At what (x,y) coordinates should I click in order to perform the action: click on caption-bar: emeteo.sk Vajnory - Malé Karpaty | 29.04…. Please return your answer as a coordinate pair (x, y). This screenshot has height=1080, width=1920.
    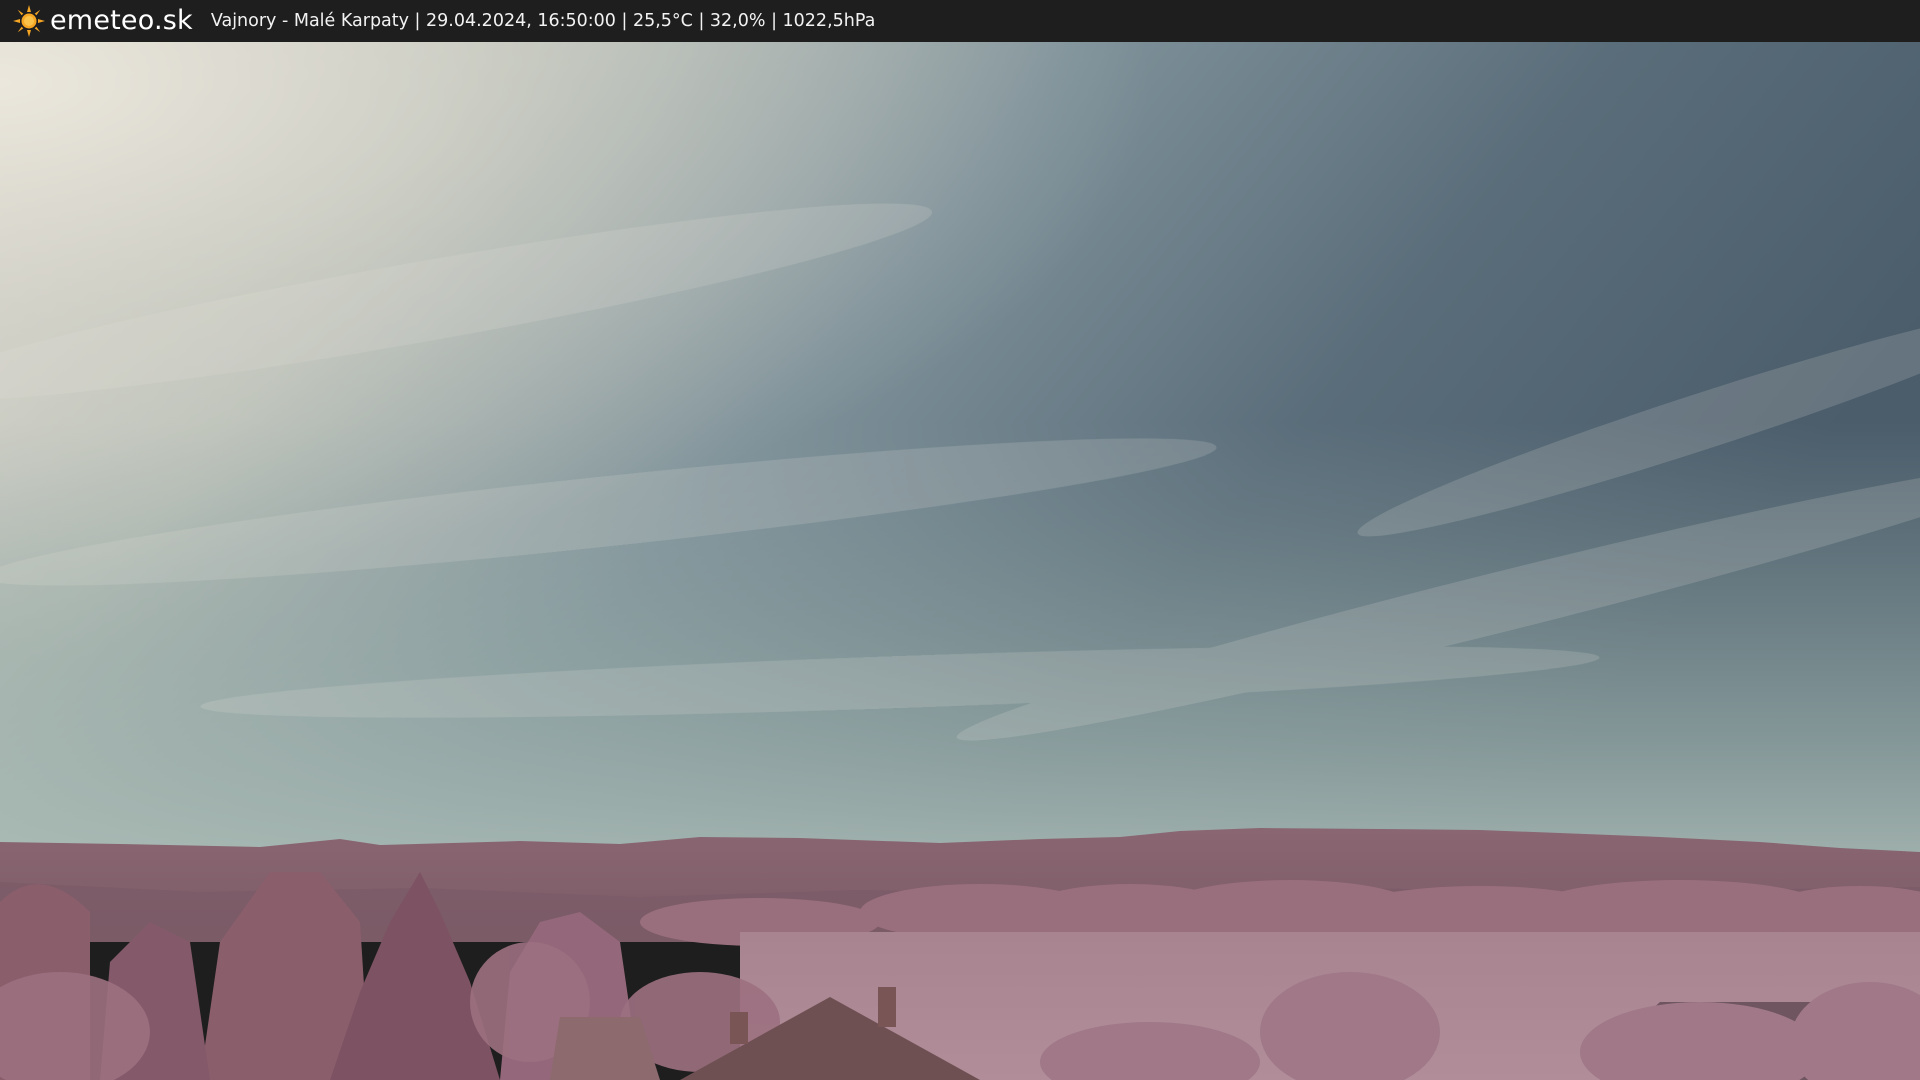
    Looking at the image, I should click on (960, 21).